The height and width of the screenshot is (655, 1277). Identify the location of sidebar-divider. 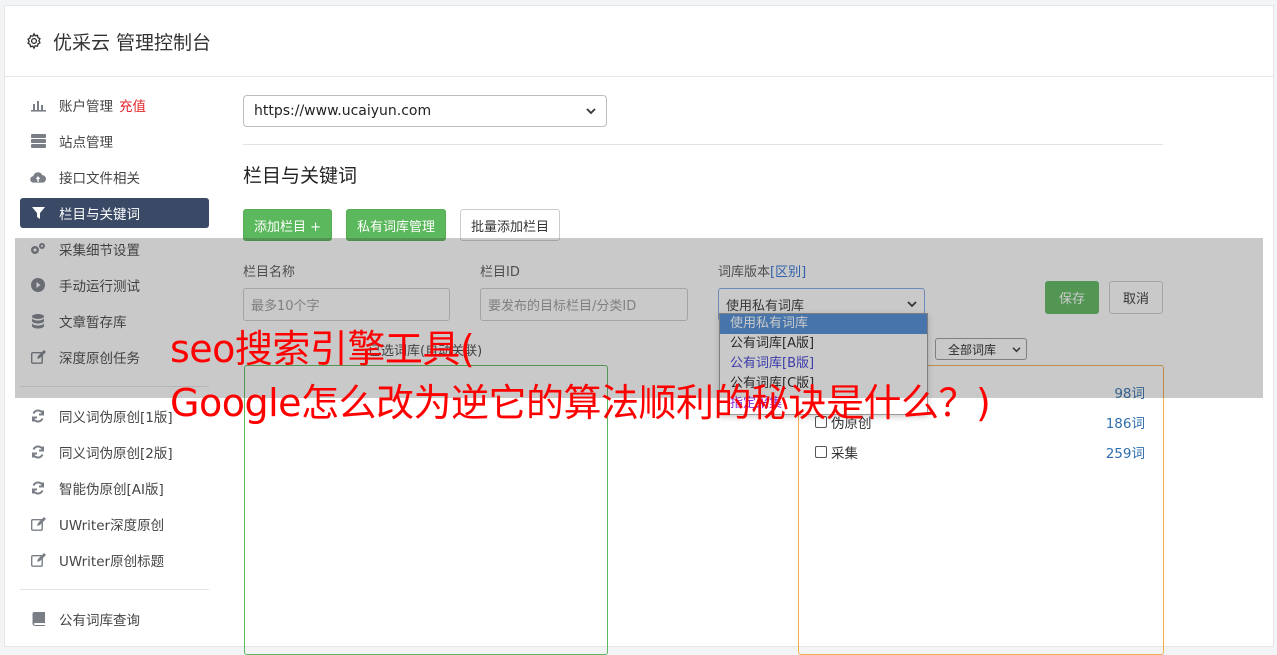
(114, 589).